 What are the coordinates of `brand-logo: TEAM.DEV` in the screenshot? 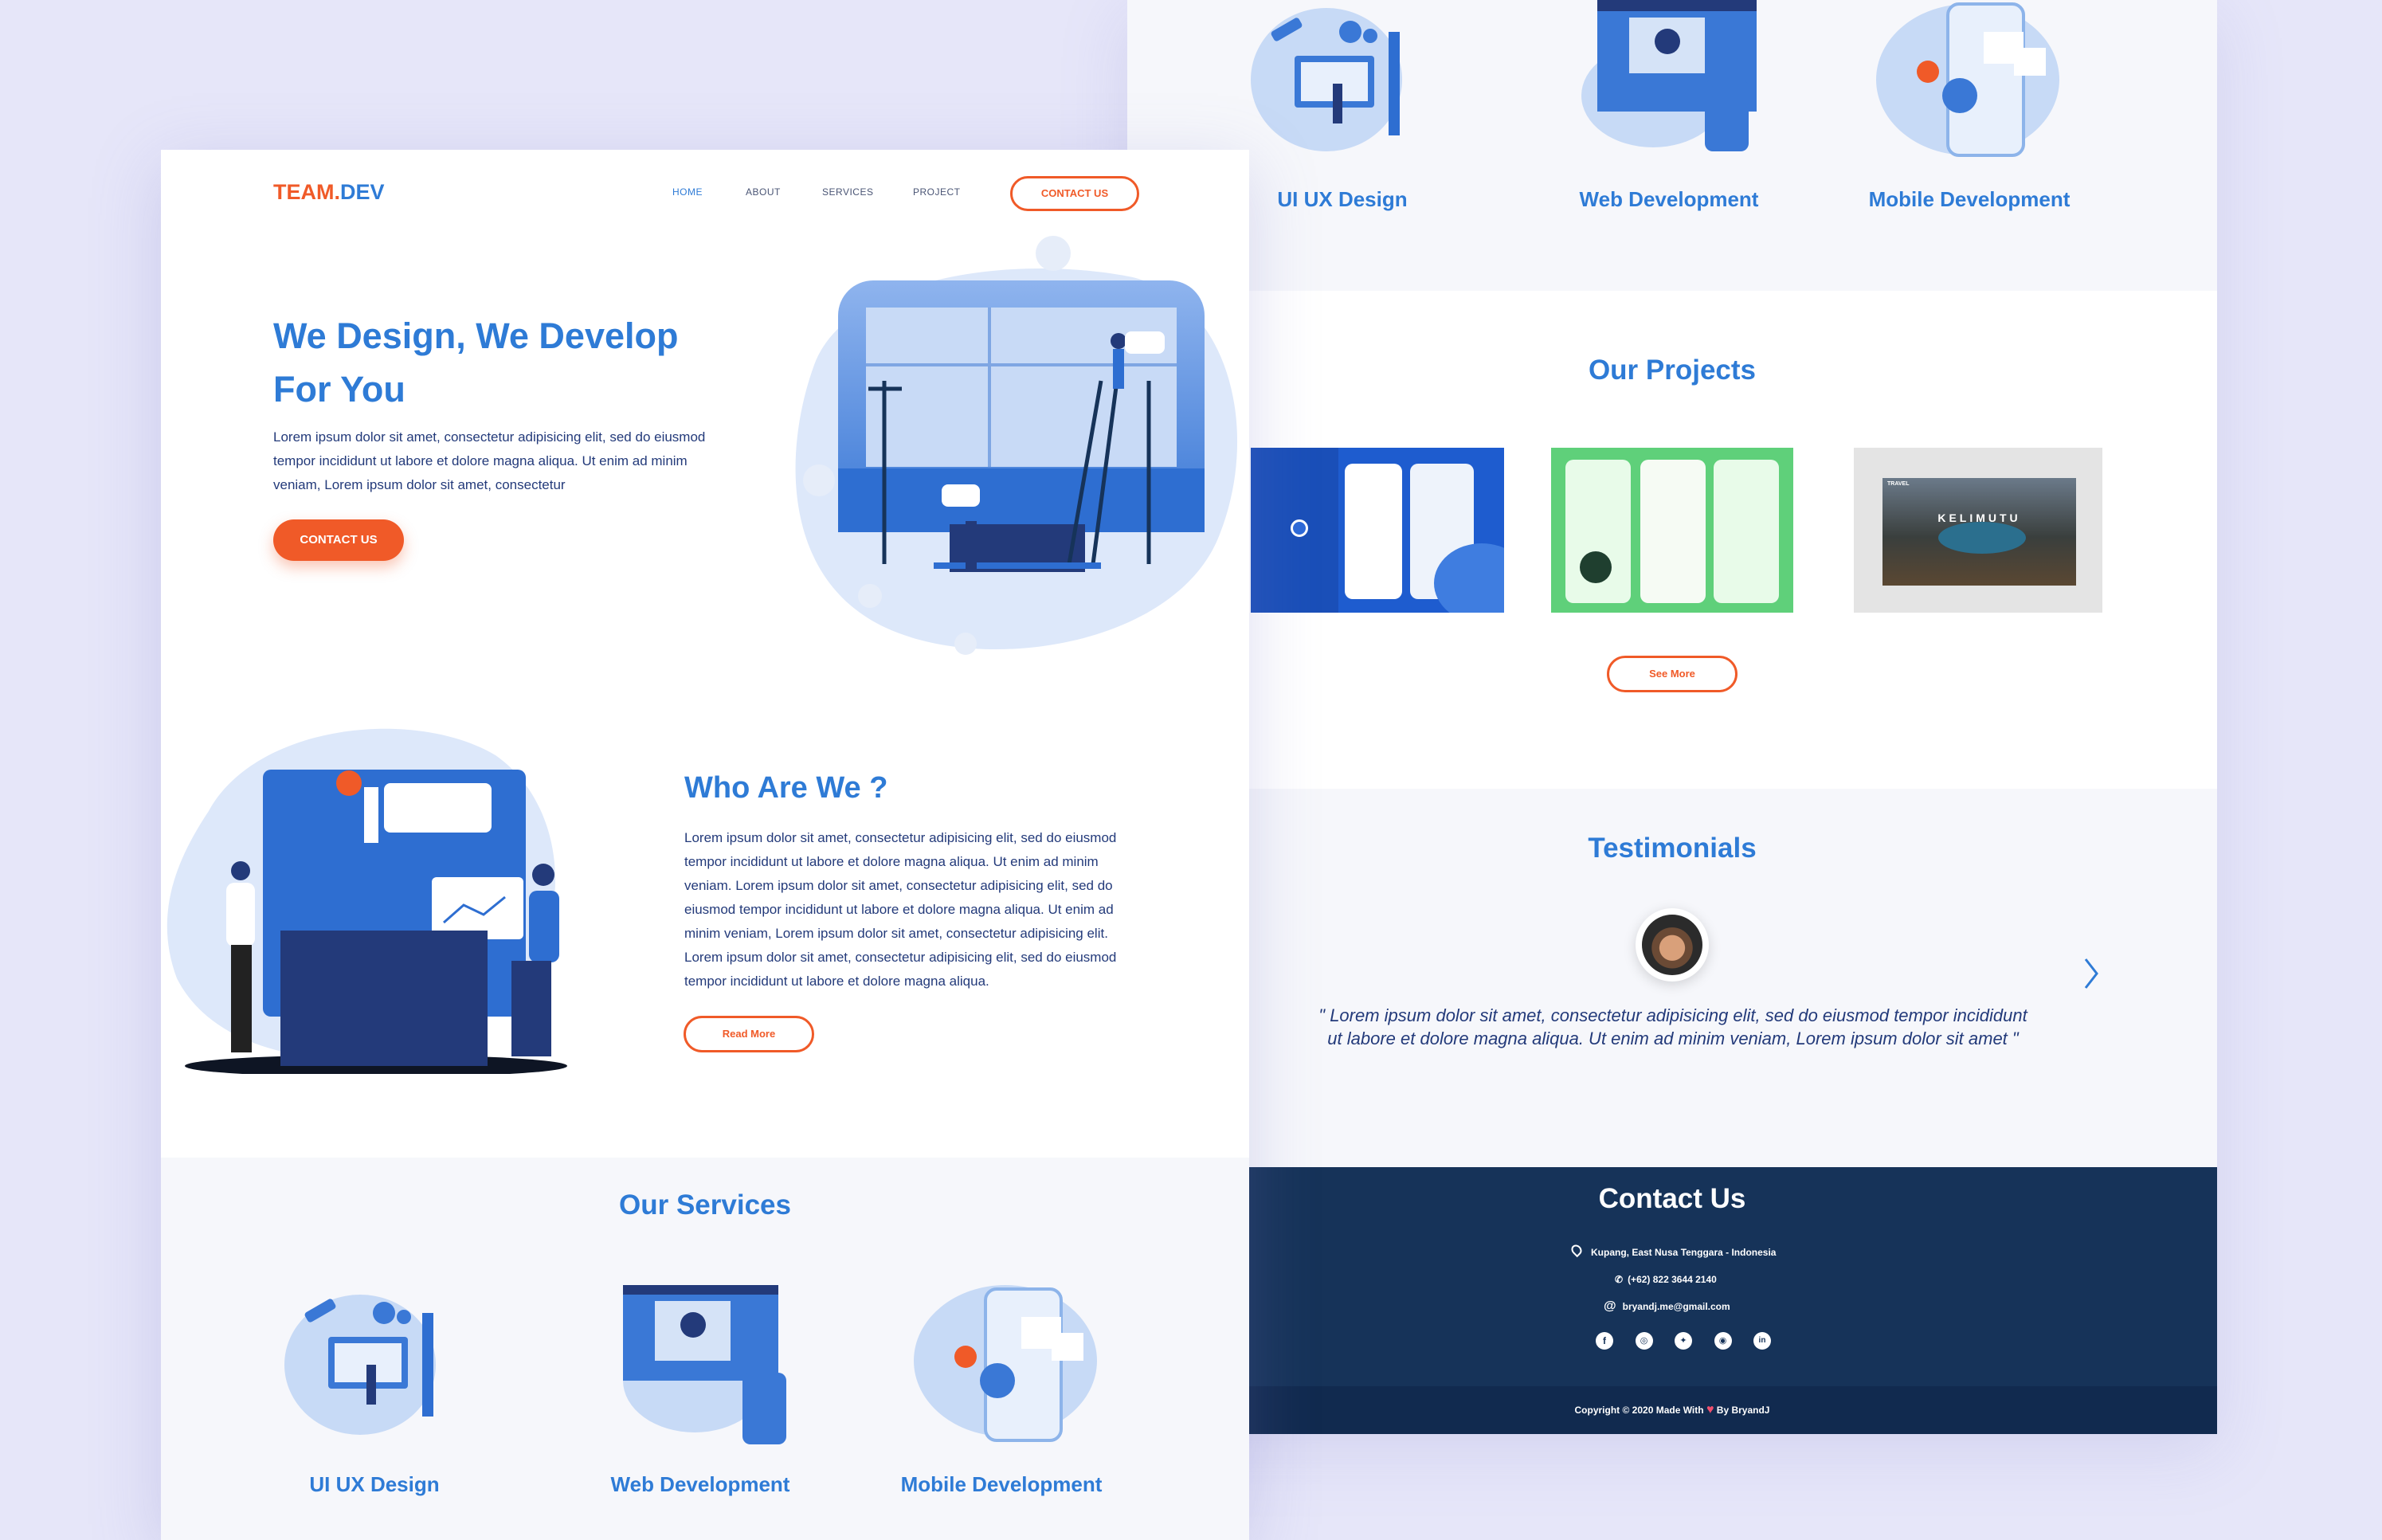 It's located at (329, 192).